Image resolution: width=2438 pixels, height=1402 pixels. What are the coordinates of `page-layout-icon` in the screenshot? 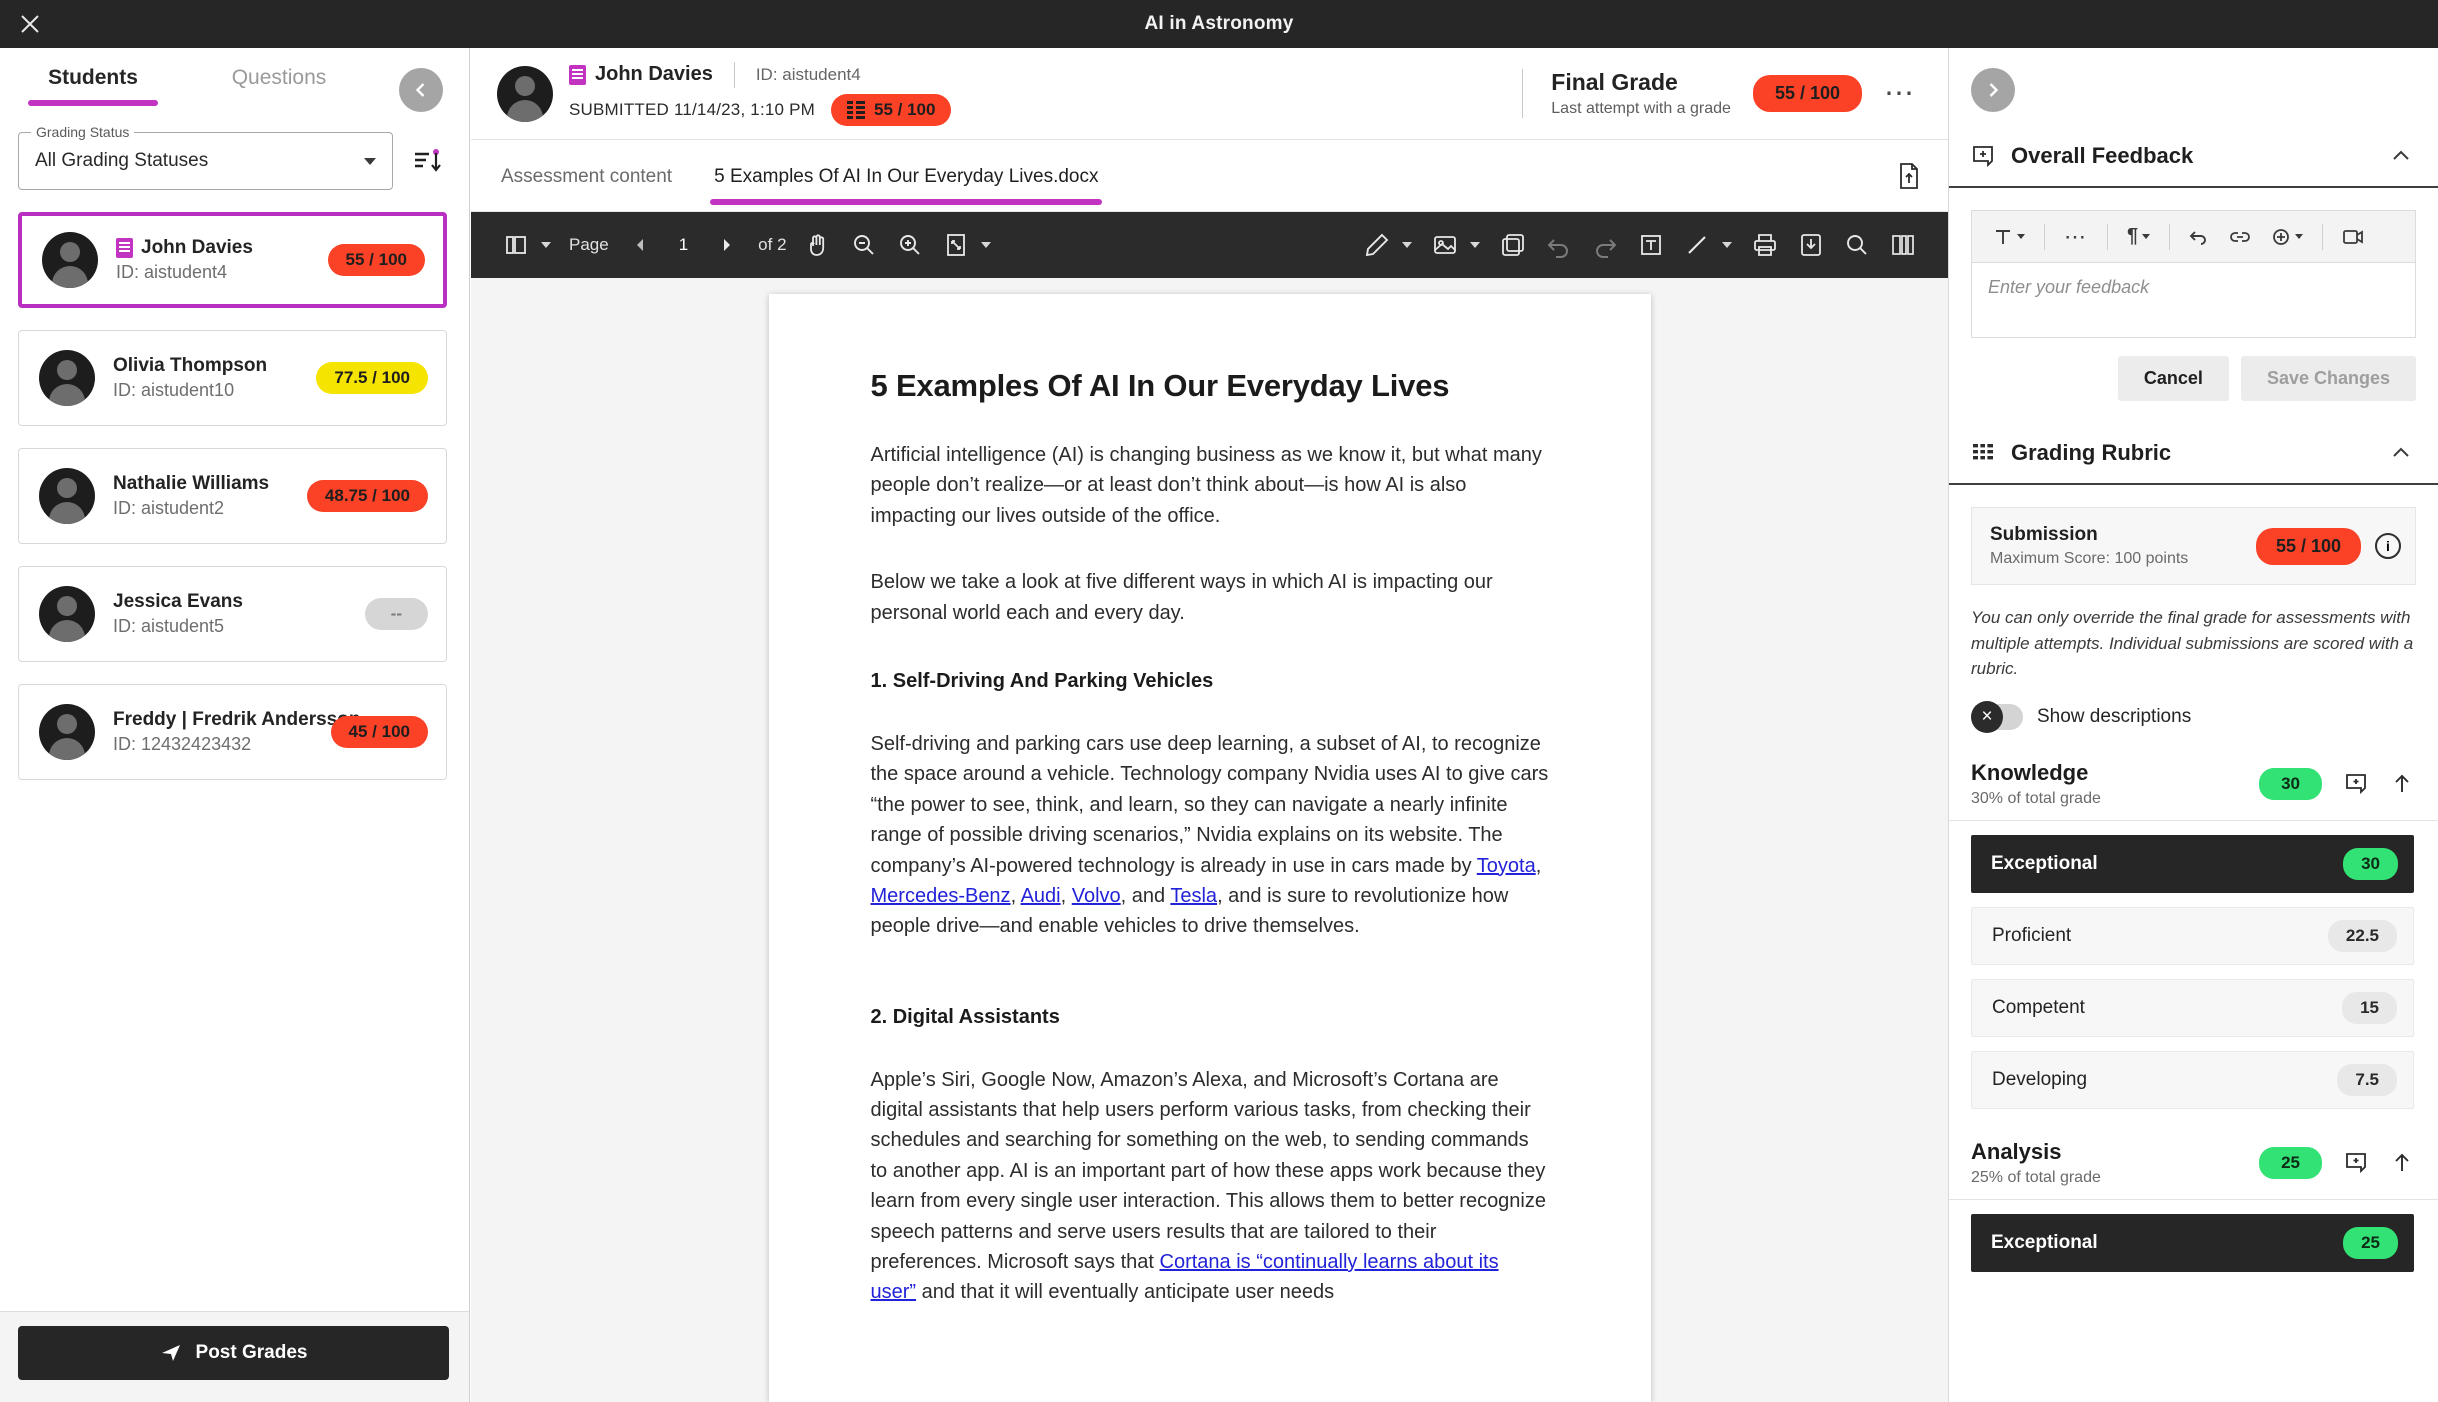 It's located at (516, 245).